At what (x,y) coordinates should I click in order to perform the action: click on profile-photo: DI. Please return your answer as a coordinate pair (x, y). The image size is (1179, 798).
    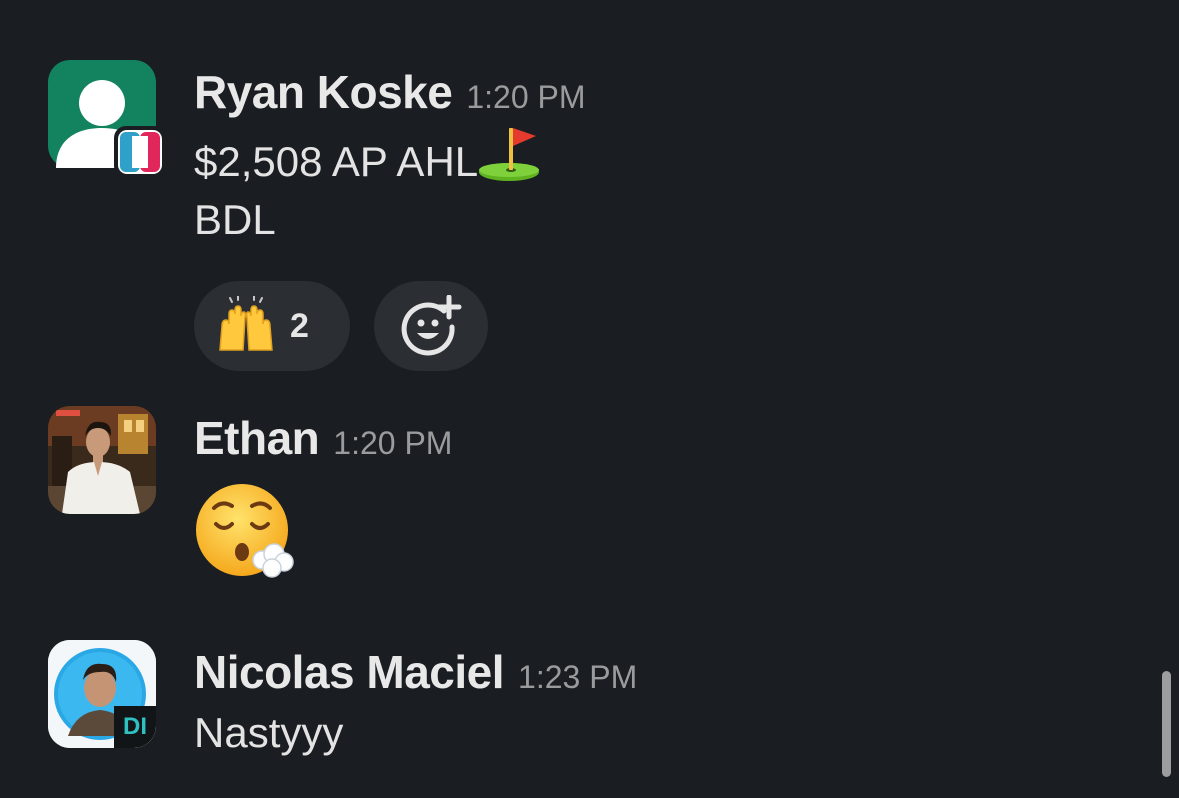
    Looking at the image, I should click on (102, 694).